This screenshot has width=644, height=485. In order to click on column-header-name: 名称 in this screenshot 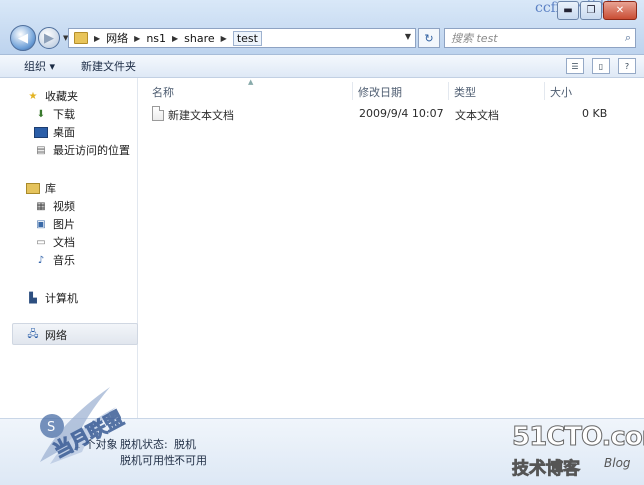, I will do `click(163, 92)`.